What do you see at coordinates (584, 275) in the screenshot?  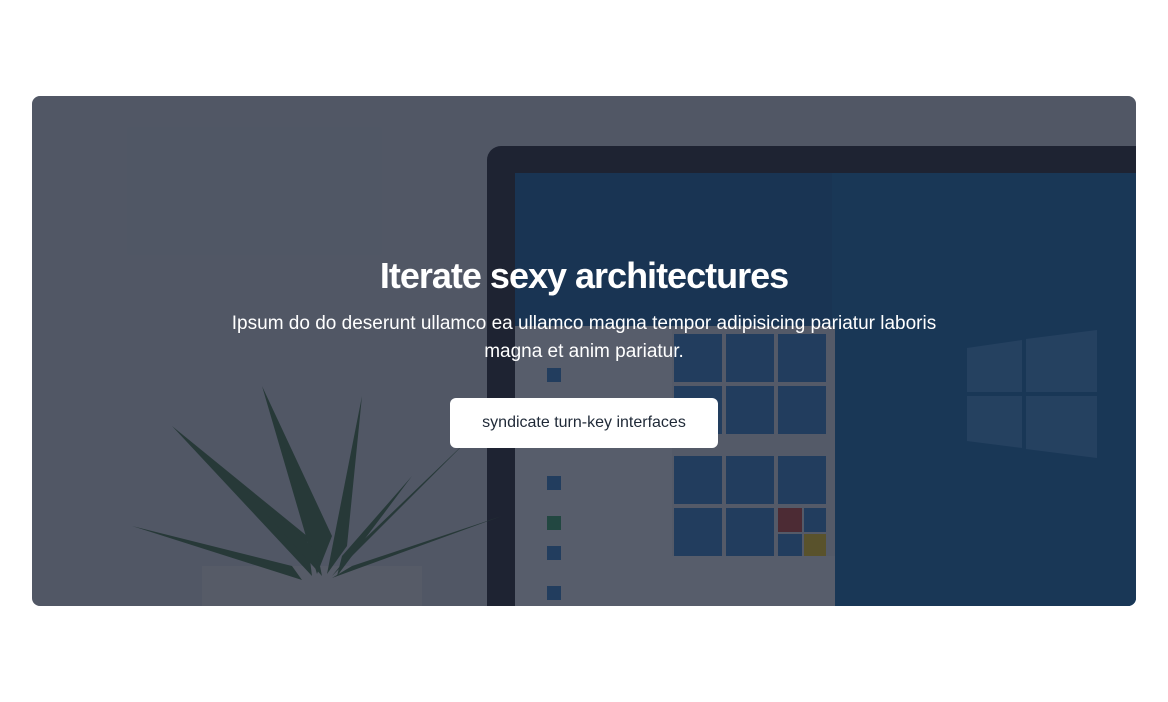 I see `hero-title: Iterate sexy architectures` at bounding box center [584, 275].